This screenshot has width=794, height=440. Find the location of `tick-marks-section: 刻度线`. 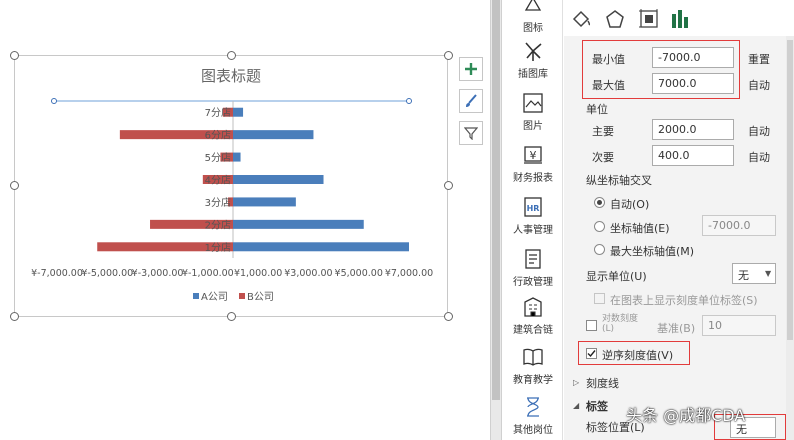

tick-marks-section: 刻度线 is located at coordinates (602, 383).